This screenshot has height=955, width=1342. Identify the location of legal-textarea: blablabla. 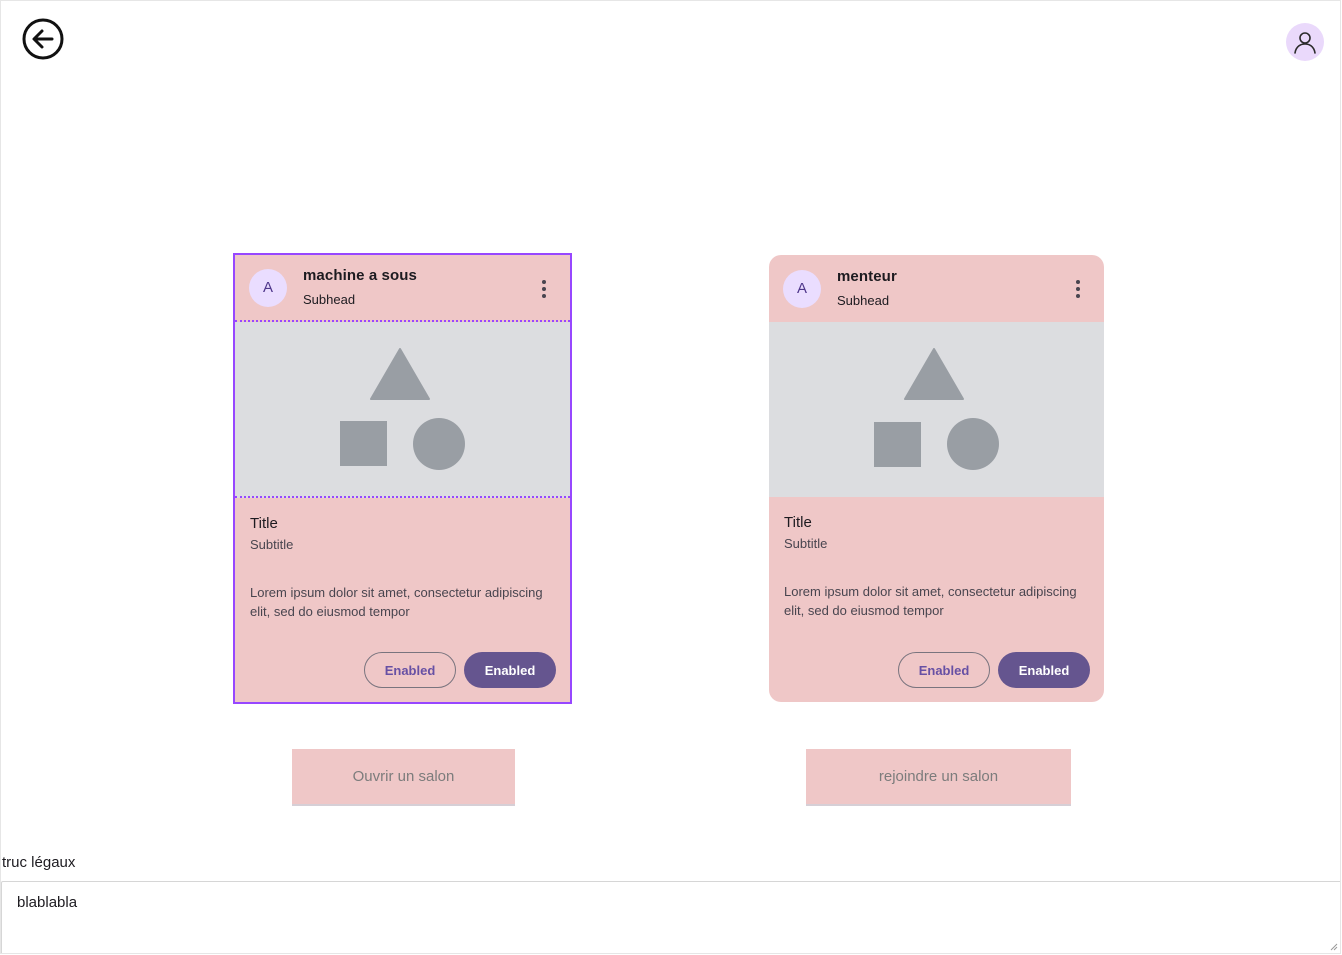
(670, 917).